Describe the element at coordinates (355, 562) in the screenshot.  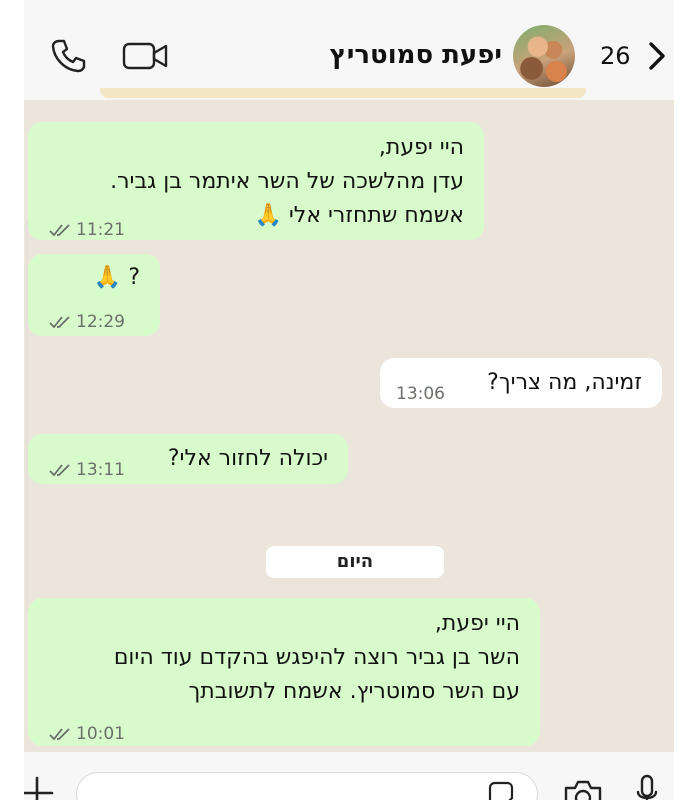
I see `date-divider: היום` at that location.